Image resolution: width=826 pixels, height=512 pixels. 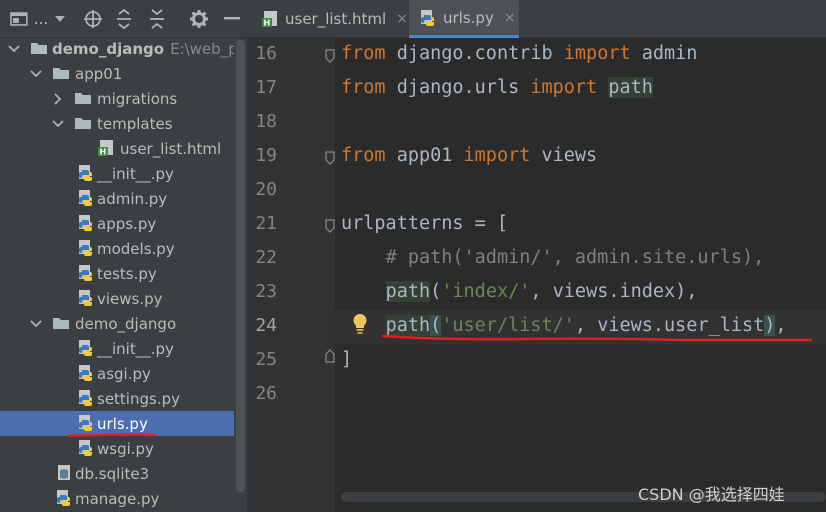 I want to click on tree-item-apps-py: apps.py, so click(x=117, y=223).